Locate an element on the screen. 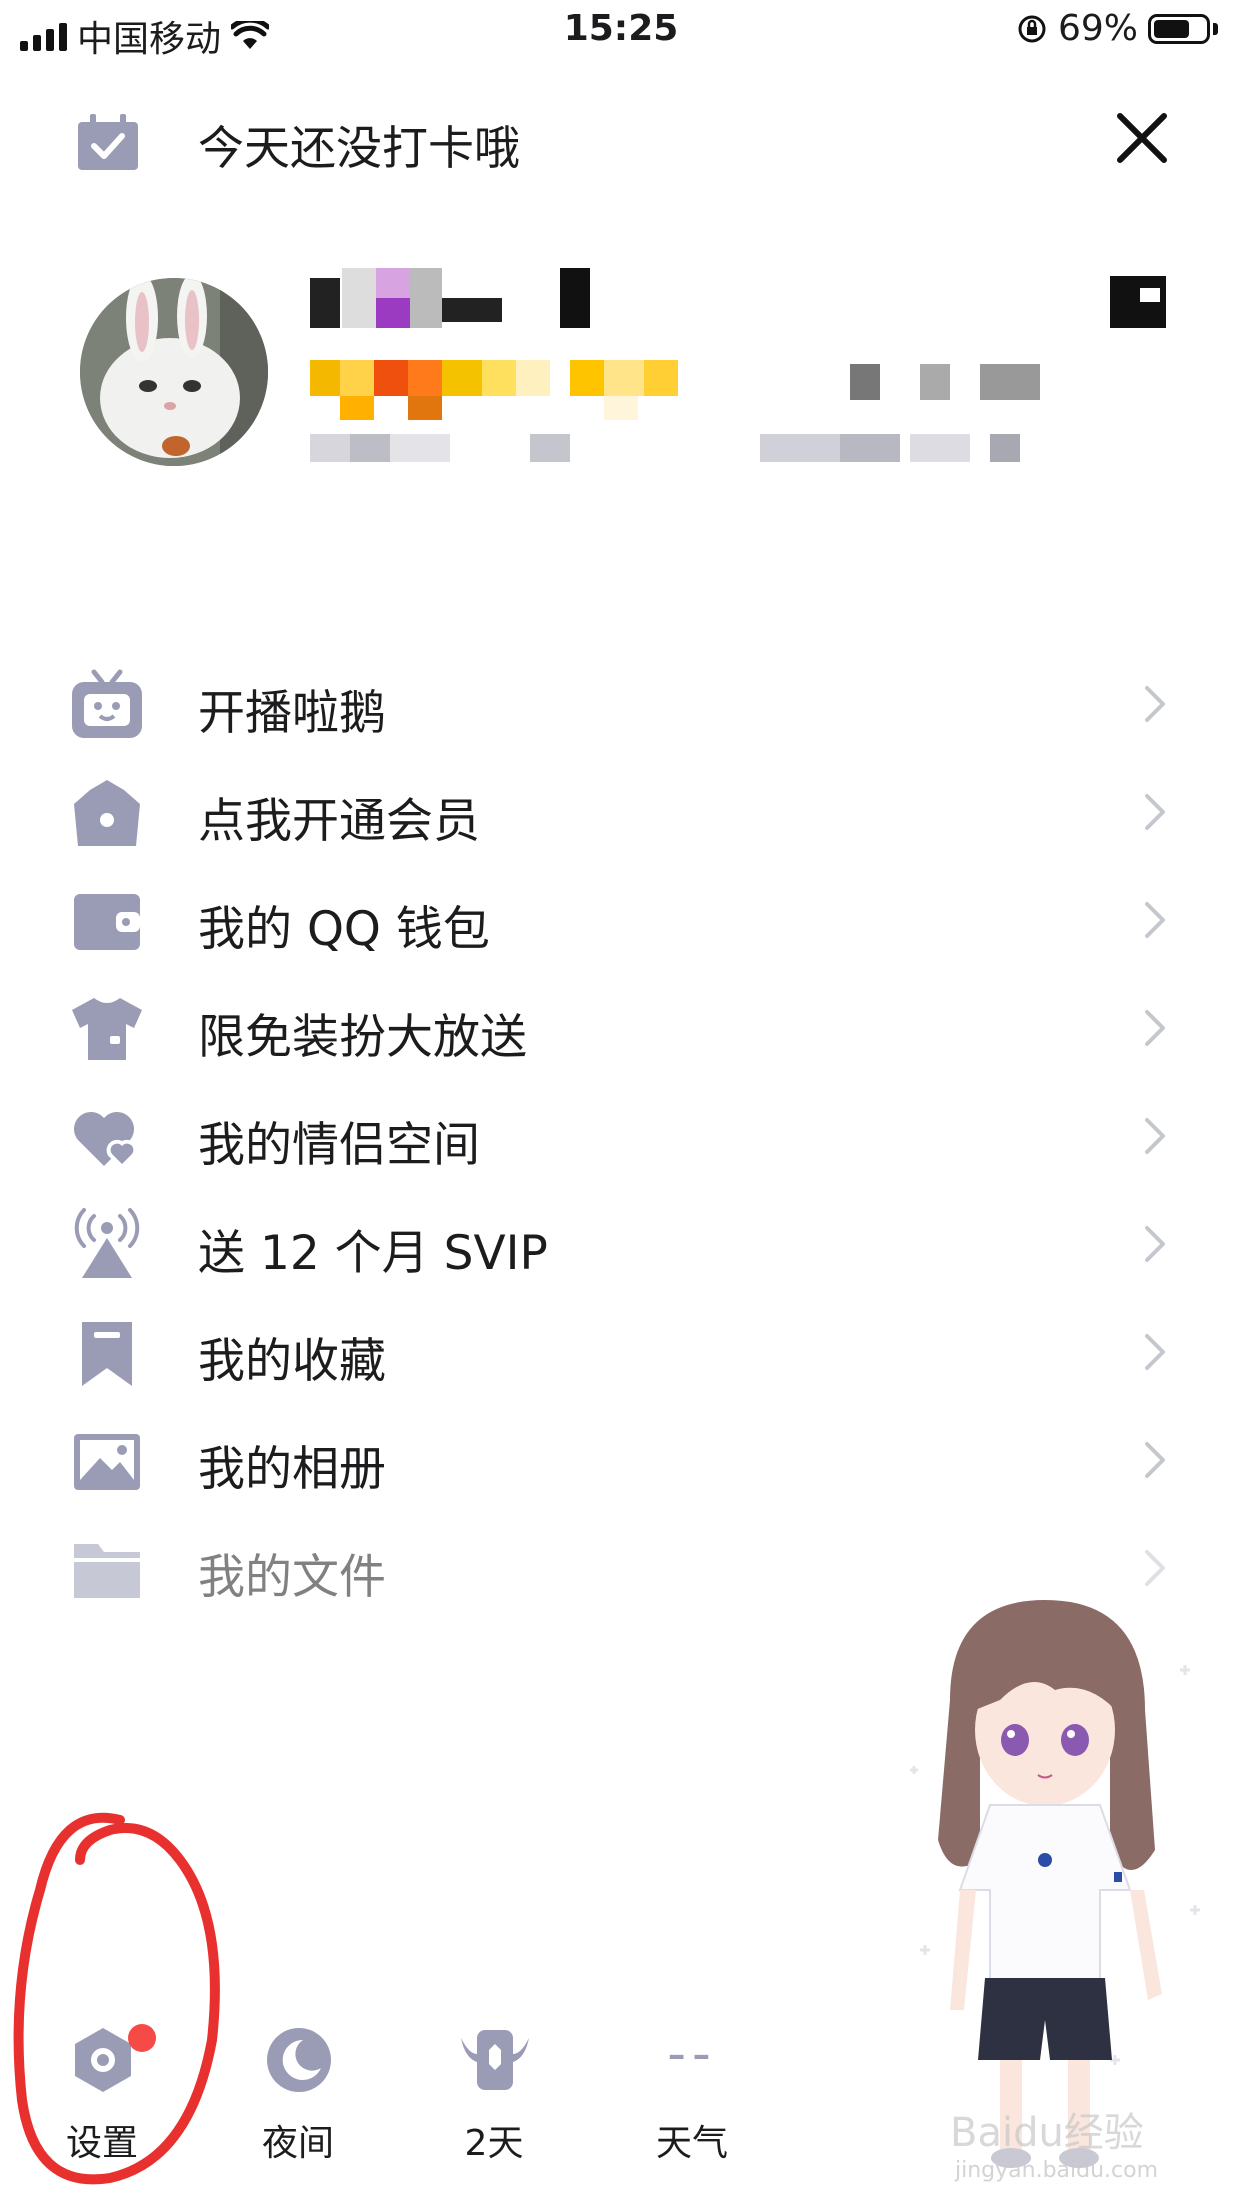 The width and height of the screenshot is (1242, 2208). menu-item-couple: 我的情侣空间 is located at coordinates (621, 1137).